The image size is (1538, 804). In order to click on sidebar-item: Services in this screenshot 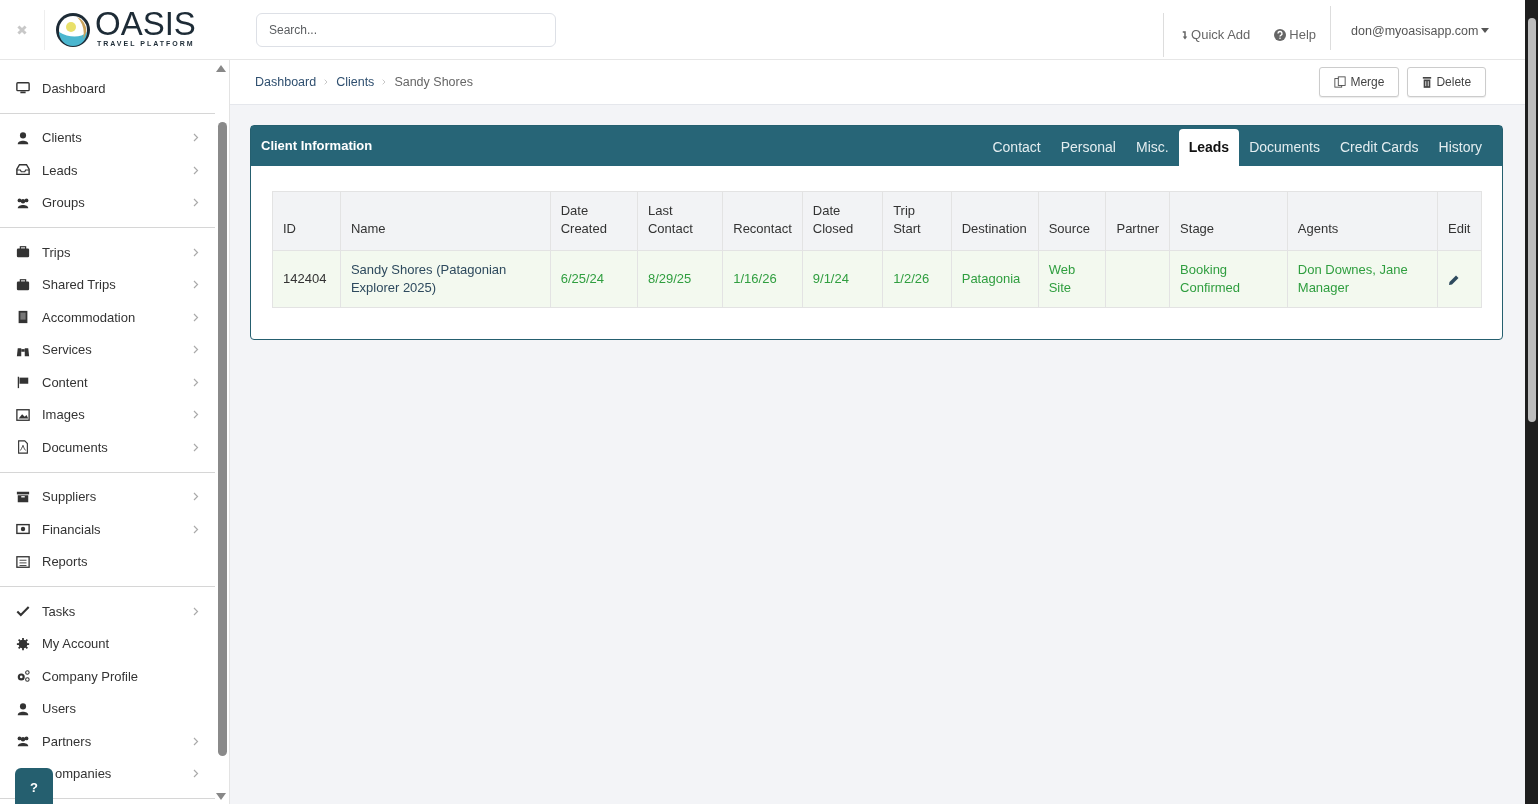, I will do `click(107, 349)`.